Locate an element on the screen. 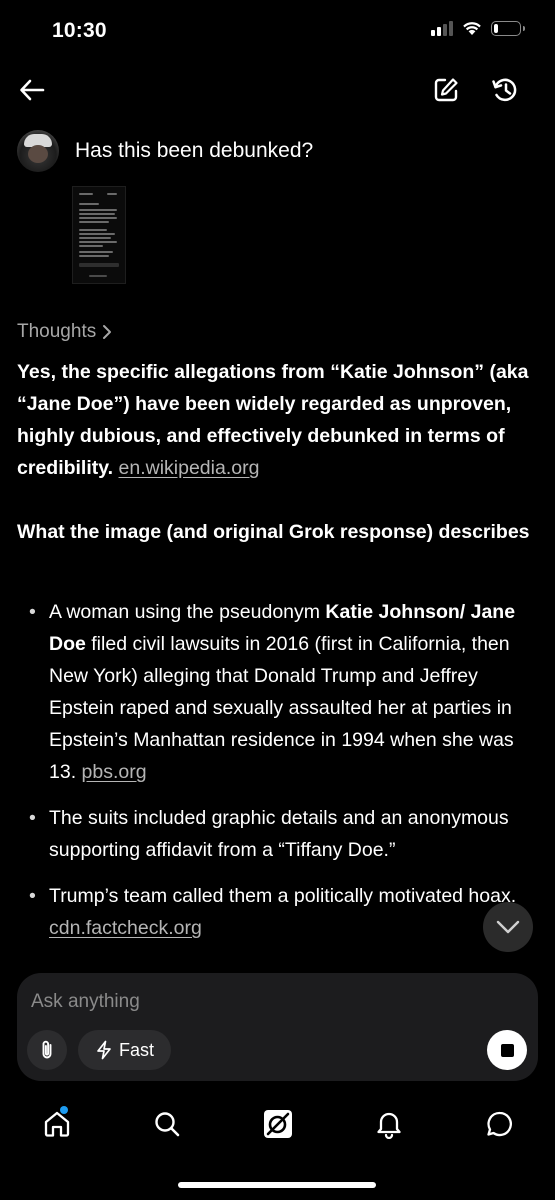 This screenshot has height=1200, width=555. history-icon is located at coordinates (504, 90).